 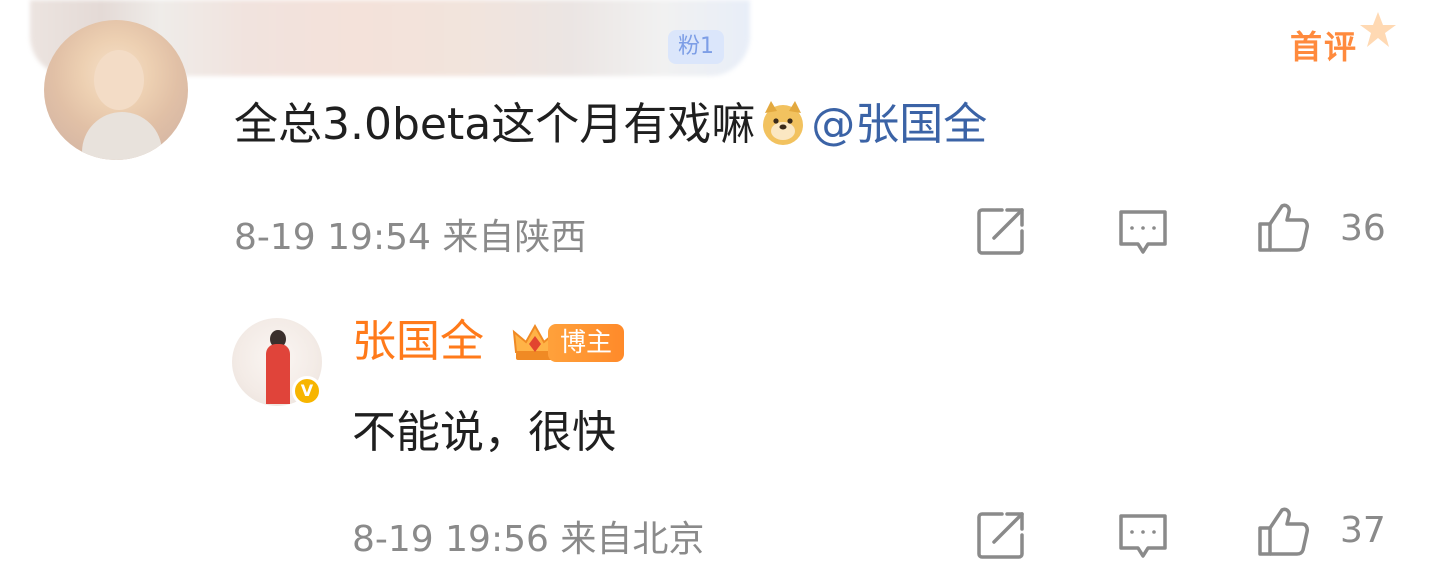 I want to click on verified-icon: V, so click(x=307, y=391).